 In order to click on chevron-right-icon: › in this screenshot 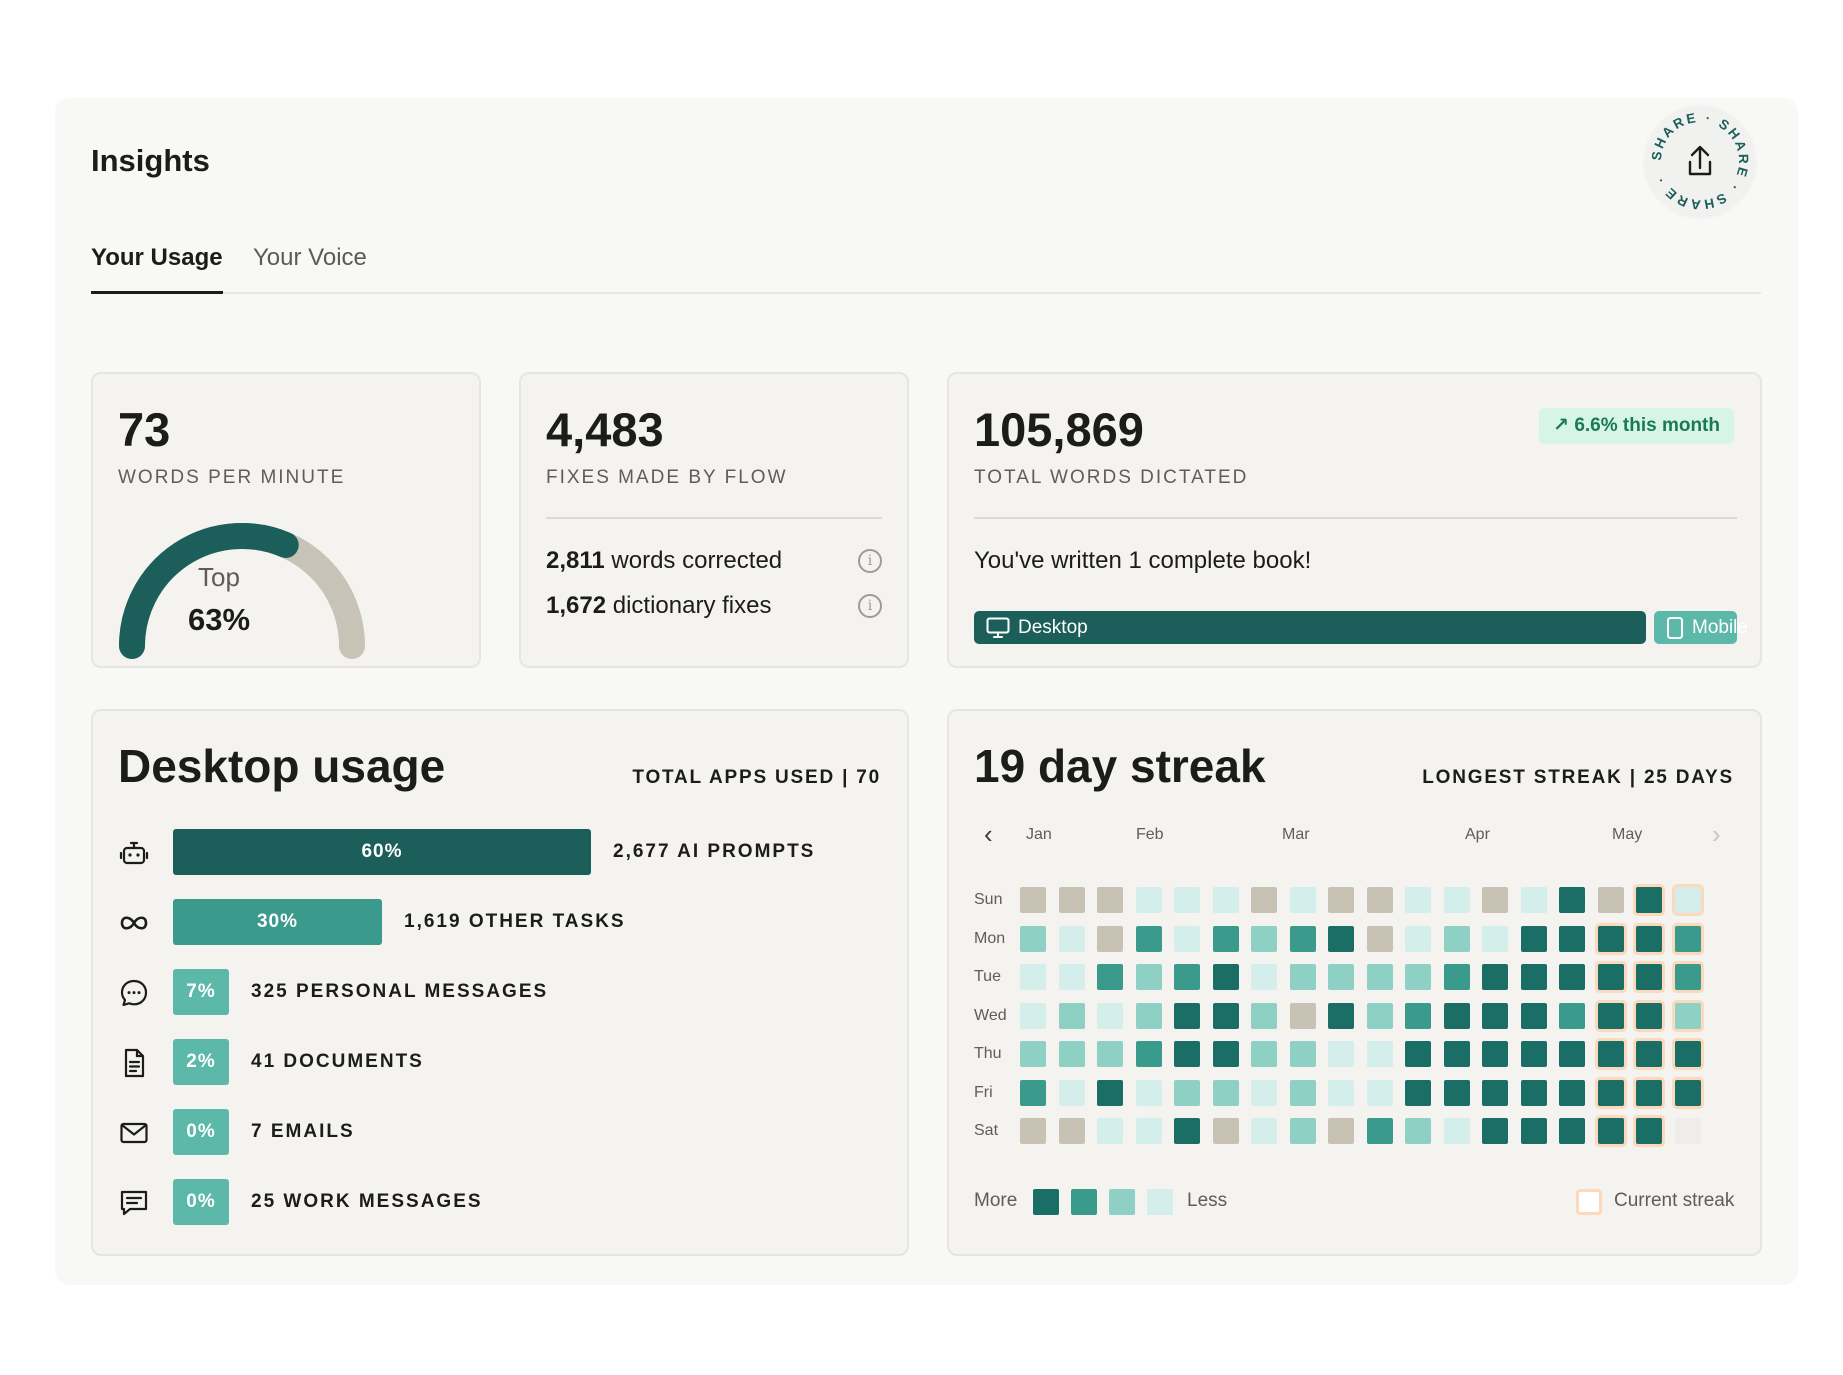, I will do `click(1716, 834)`.